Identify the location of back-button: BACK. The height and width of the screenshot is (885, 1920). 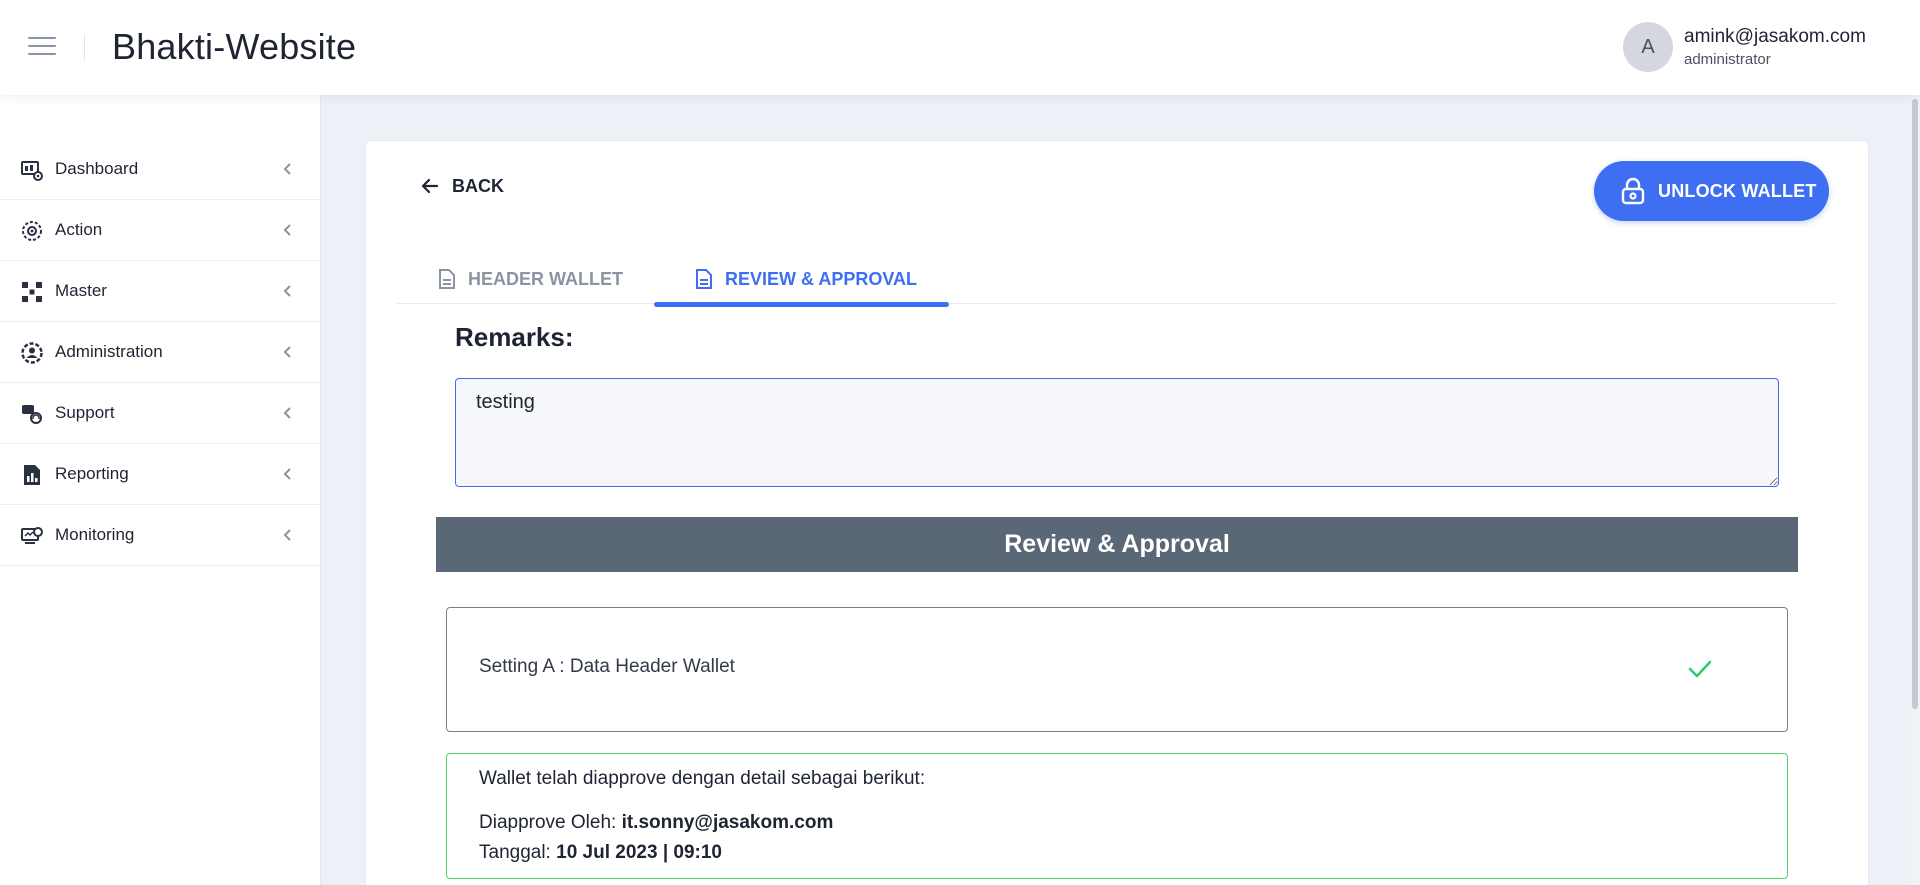
(462, 186).